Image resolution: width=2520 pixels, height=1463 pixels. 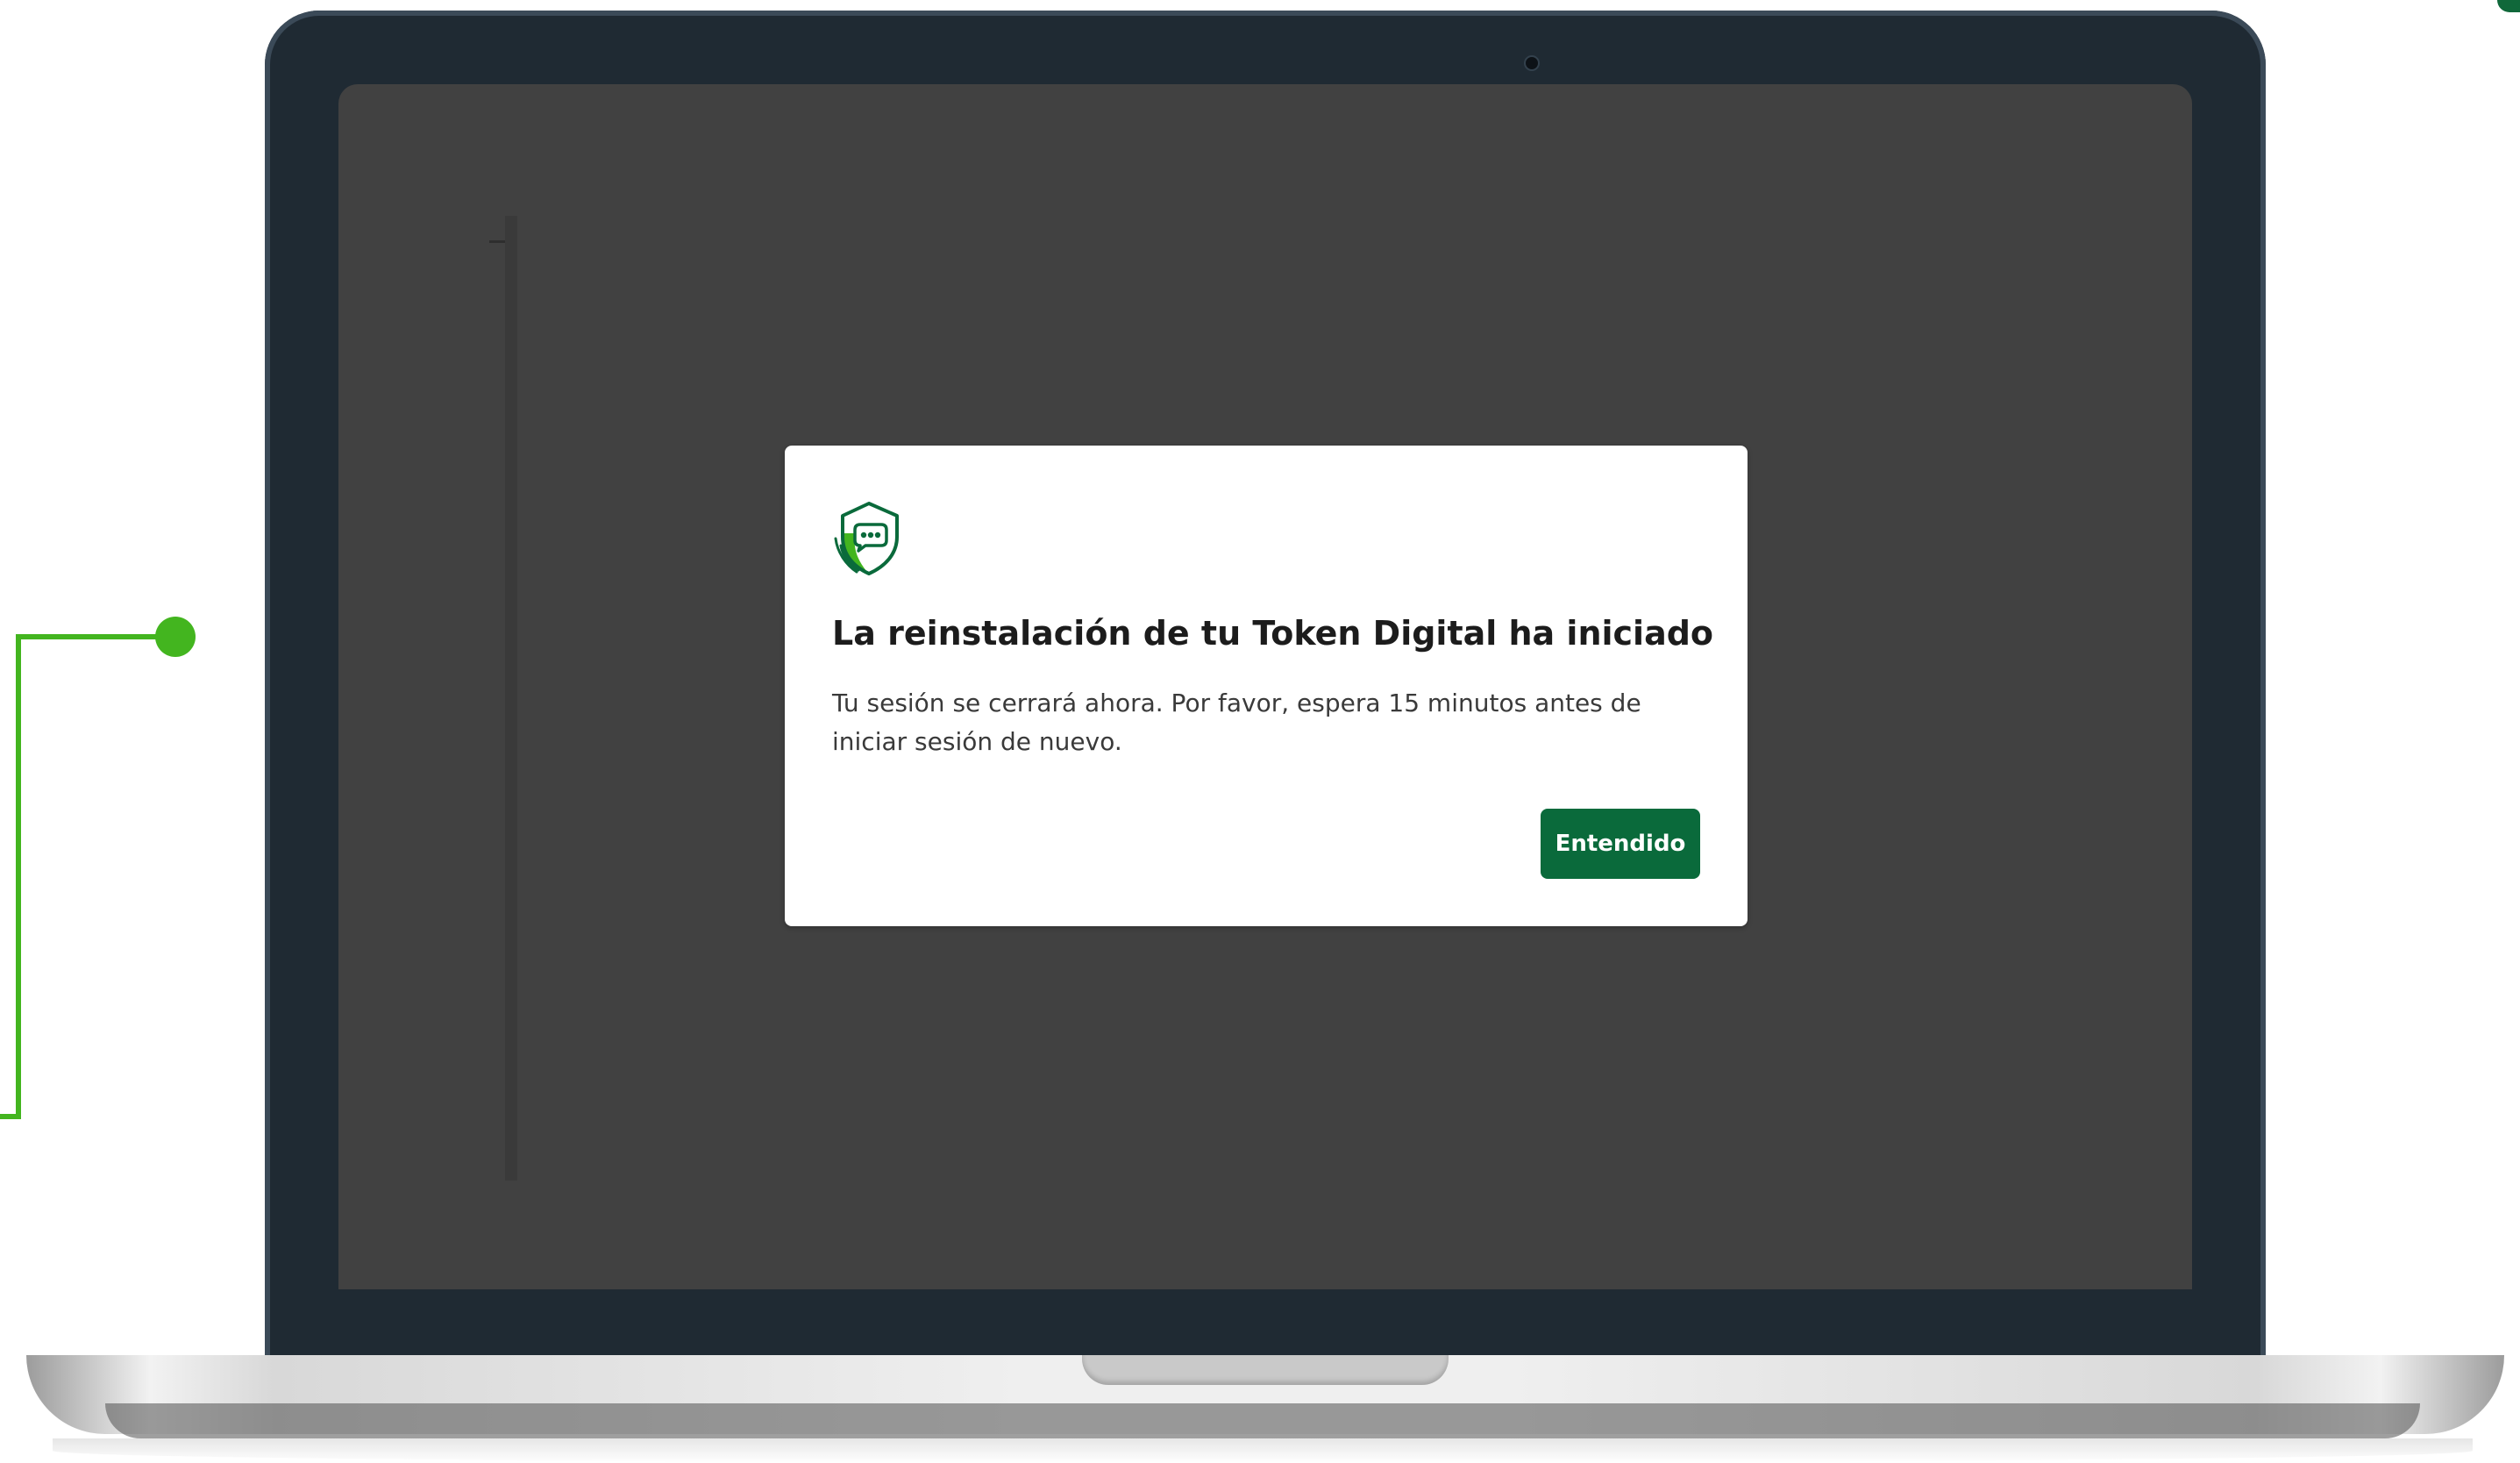 I want to click on background-scrollbar, so click(x=511, y=698).